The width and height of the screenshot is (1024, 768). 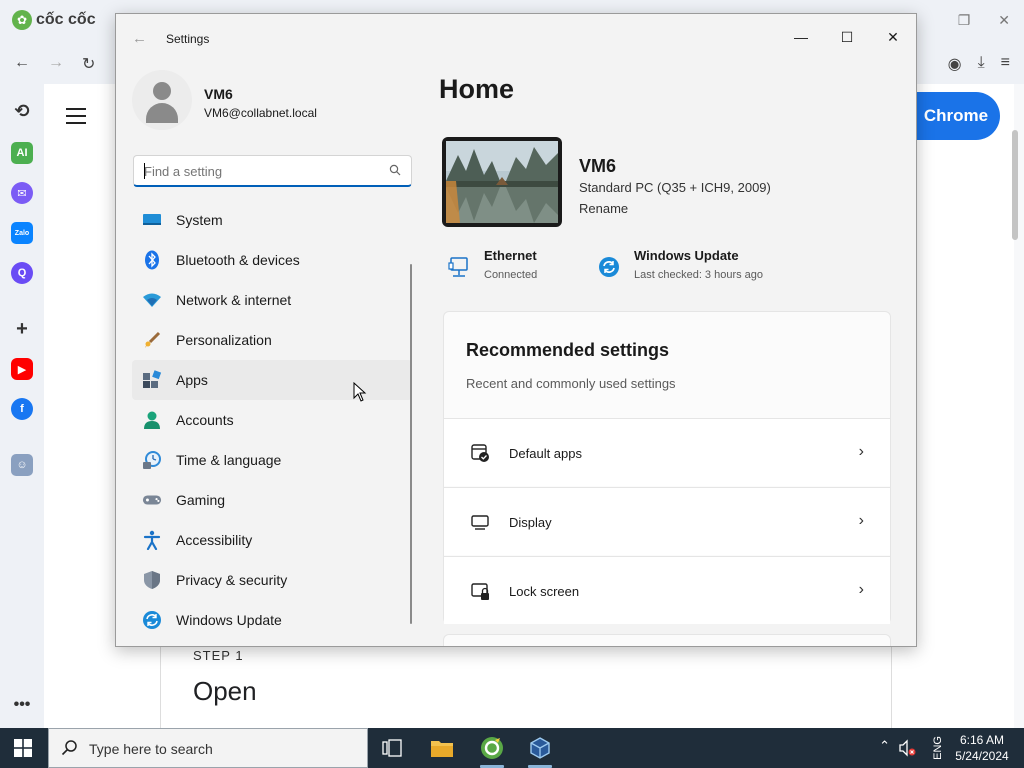 What do you see at coordinates (540, 748) in the screenshot?
I see `virtualbox-icon` at bounding box center [540, 748].